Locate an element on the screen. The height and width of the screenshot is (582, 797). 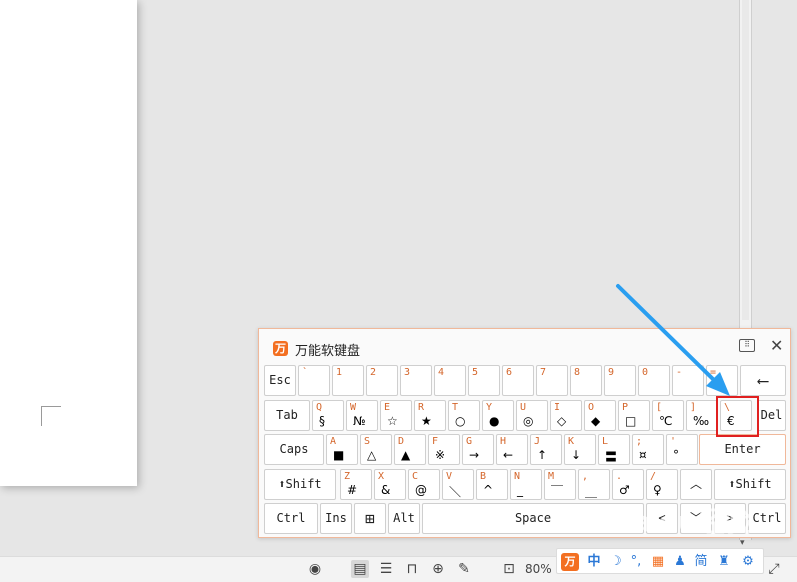
key-char: Y ● is located at coordinates (498, 415).